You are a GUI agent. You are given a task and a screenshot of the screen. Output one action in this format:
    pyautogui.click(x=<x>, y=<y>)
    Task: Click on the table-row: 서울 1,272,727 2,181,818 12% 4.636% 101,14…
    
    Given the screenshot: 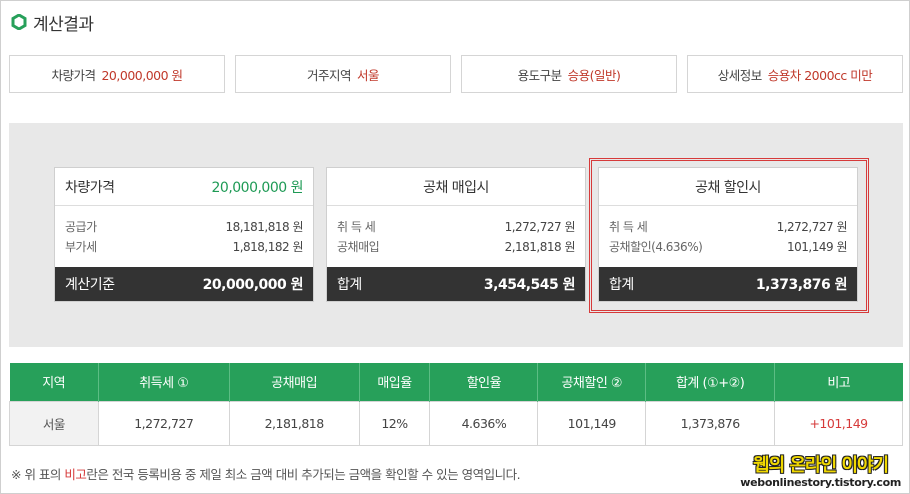 What is the action you would take?
    pyautogui.click(x=456, y=423)
    